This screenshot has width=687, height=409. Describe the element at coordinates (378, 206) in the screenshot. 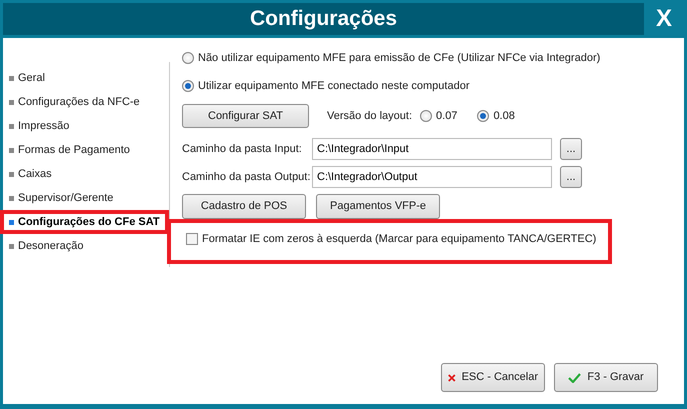

I see `action-button: Pagamentos VFP-e` at that location.